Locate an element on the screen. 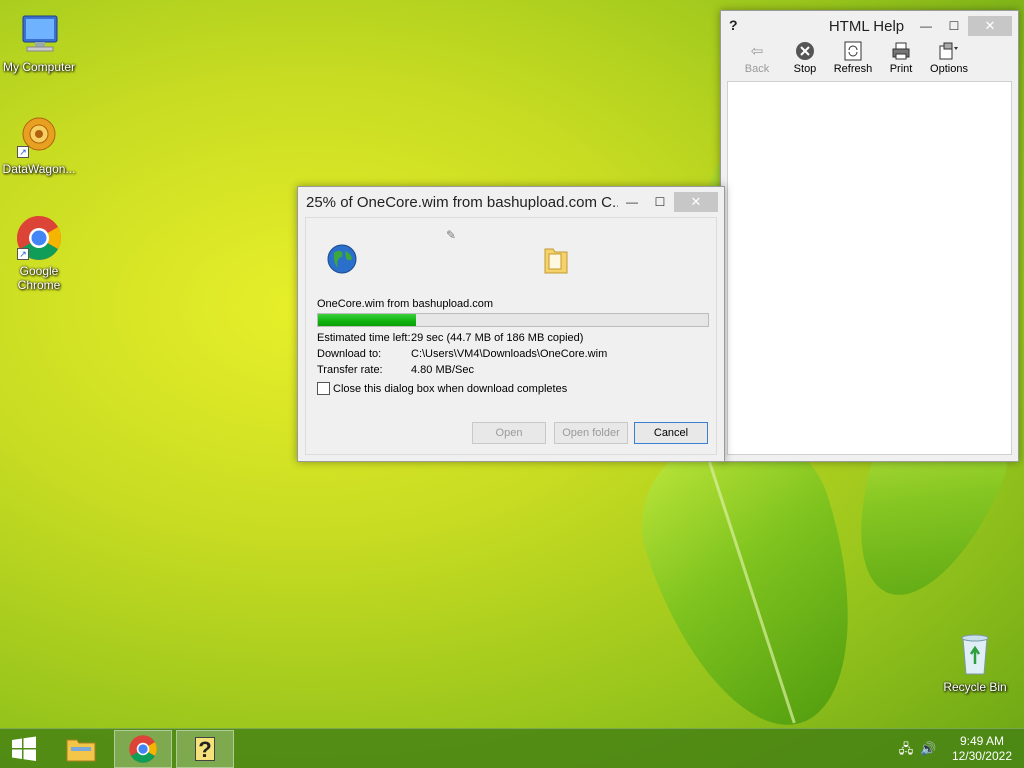 The height and width of the screenshot is (768, 1024). print-button: Print is located at coordinates (901, 61).